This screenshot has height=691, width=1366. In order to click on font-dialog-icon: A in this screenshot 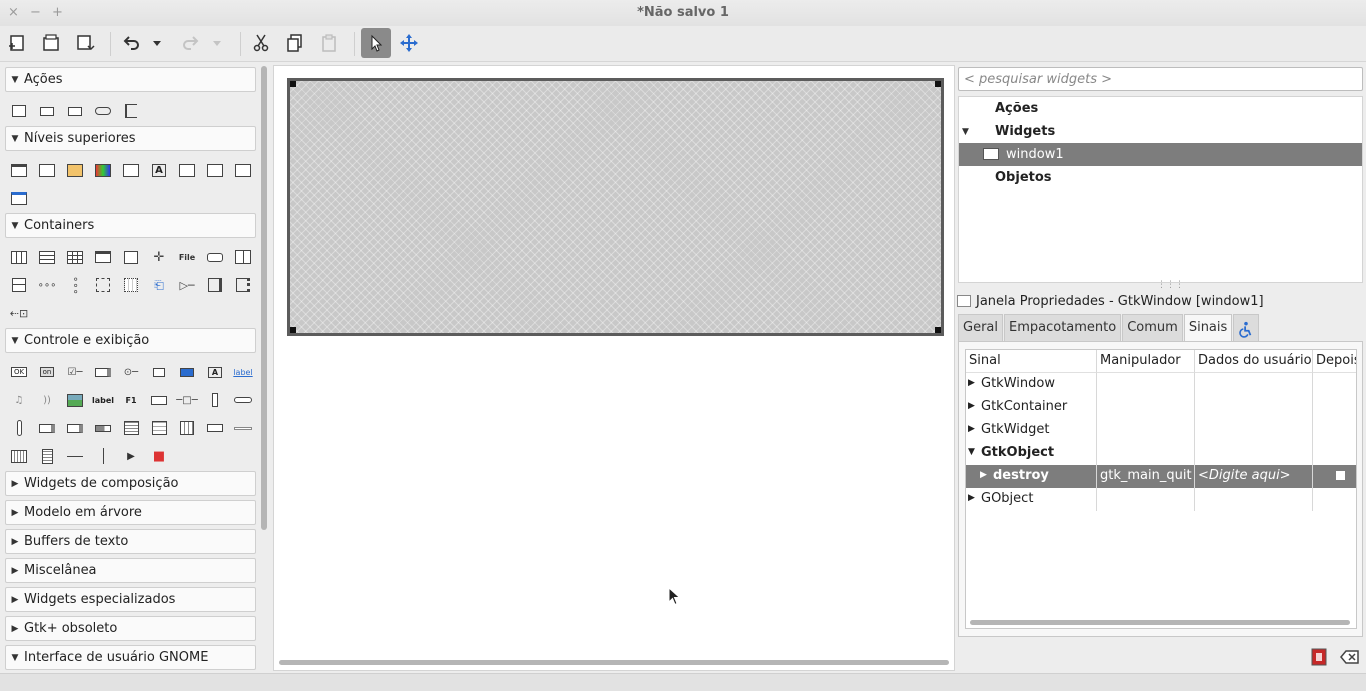, I will do `click(159, 170)`.